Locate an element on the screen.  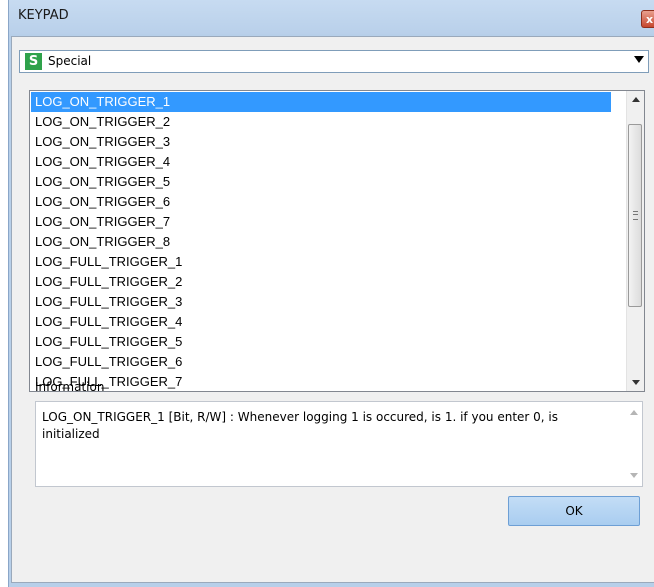
close-icon: x is located at coordinates (650, 19).